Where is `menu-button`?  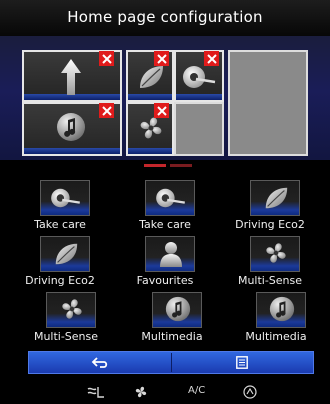 menu-button is located at coordinates (242, 362).